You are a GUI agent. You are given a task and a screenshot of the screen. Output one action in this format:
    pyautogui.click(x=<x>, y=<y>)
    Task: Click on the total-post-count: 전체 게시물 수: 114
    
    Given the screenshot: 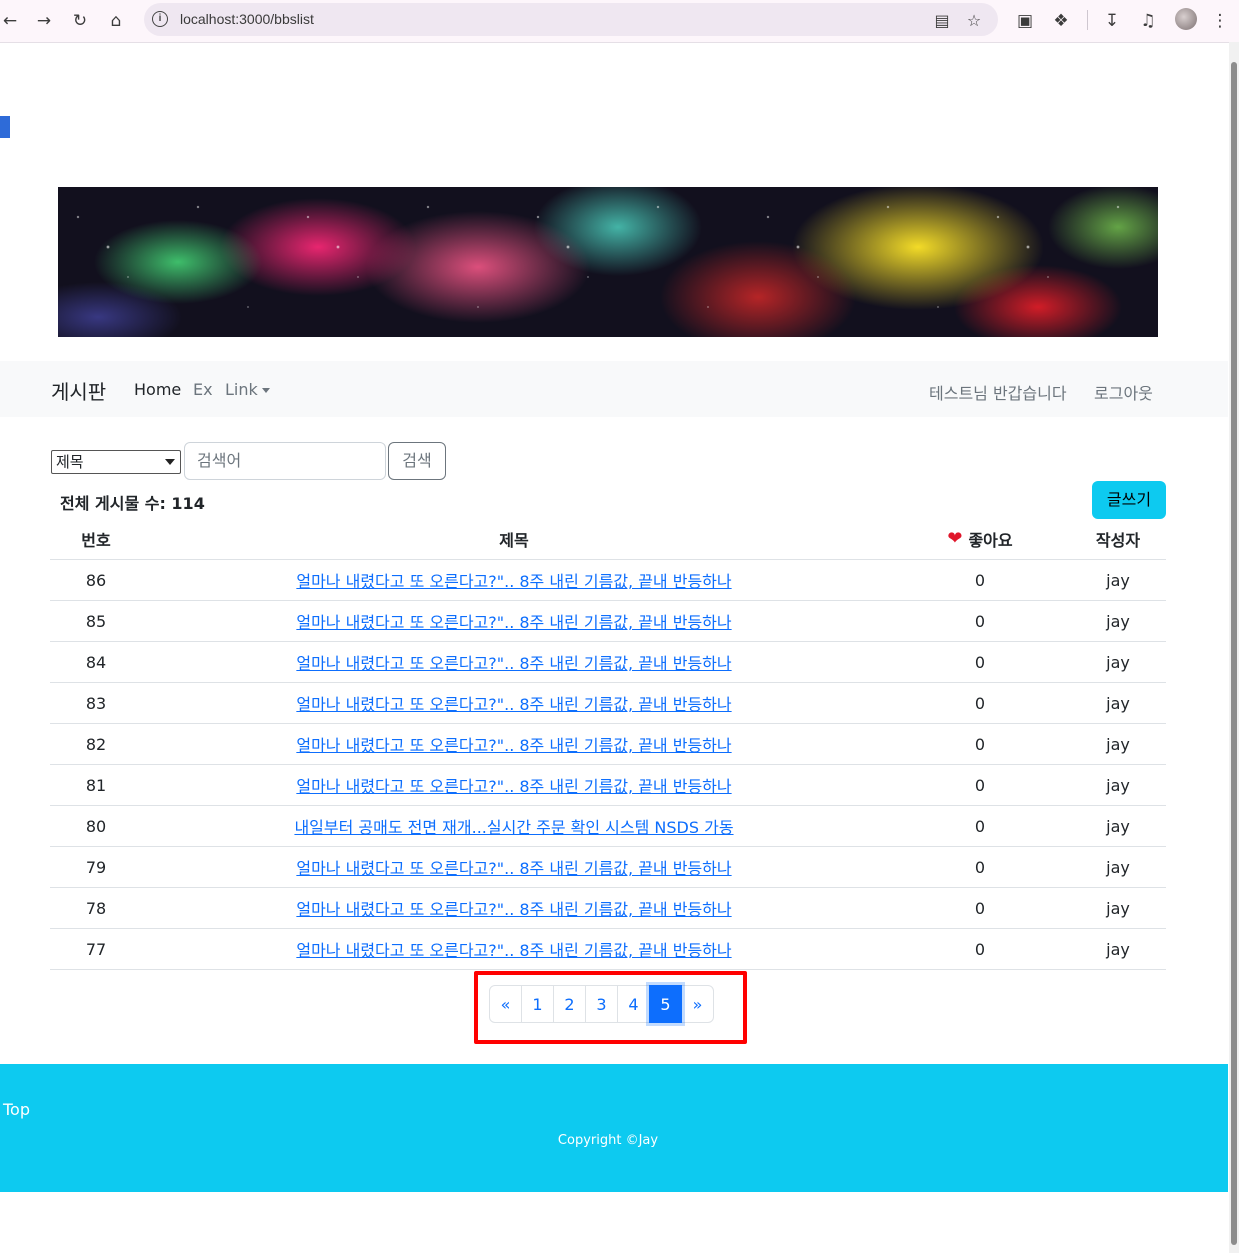 What is the action you would take?
    pyautogui.click(x=132, y=503)
    